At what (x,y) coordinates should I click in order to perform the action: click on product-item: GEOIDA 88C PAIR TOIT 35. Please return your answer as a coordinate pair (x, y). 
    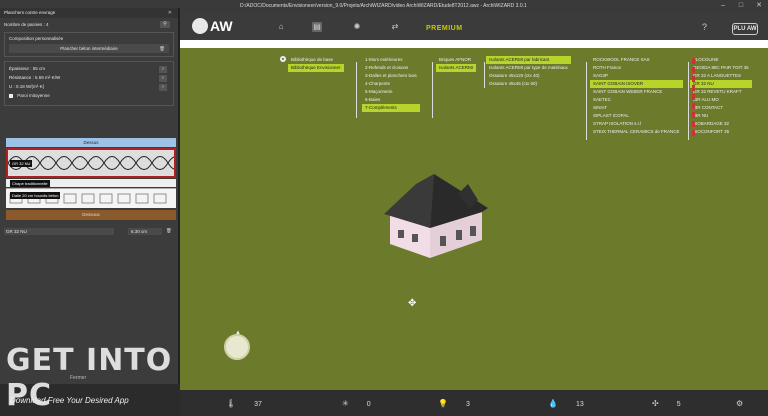
    Looking at the image, I should click on (721, 68).